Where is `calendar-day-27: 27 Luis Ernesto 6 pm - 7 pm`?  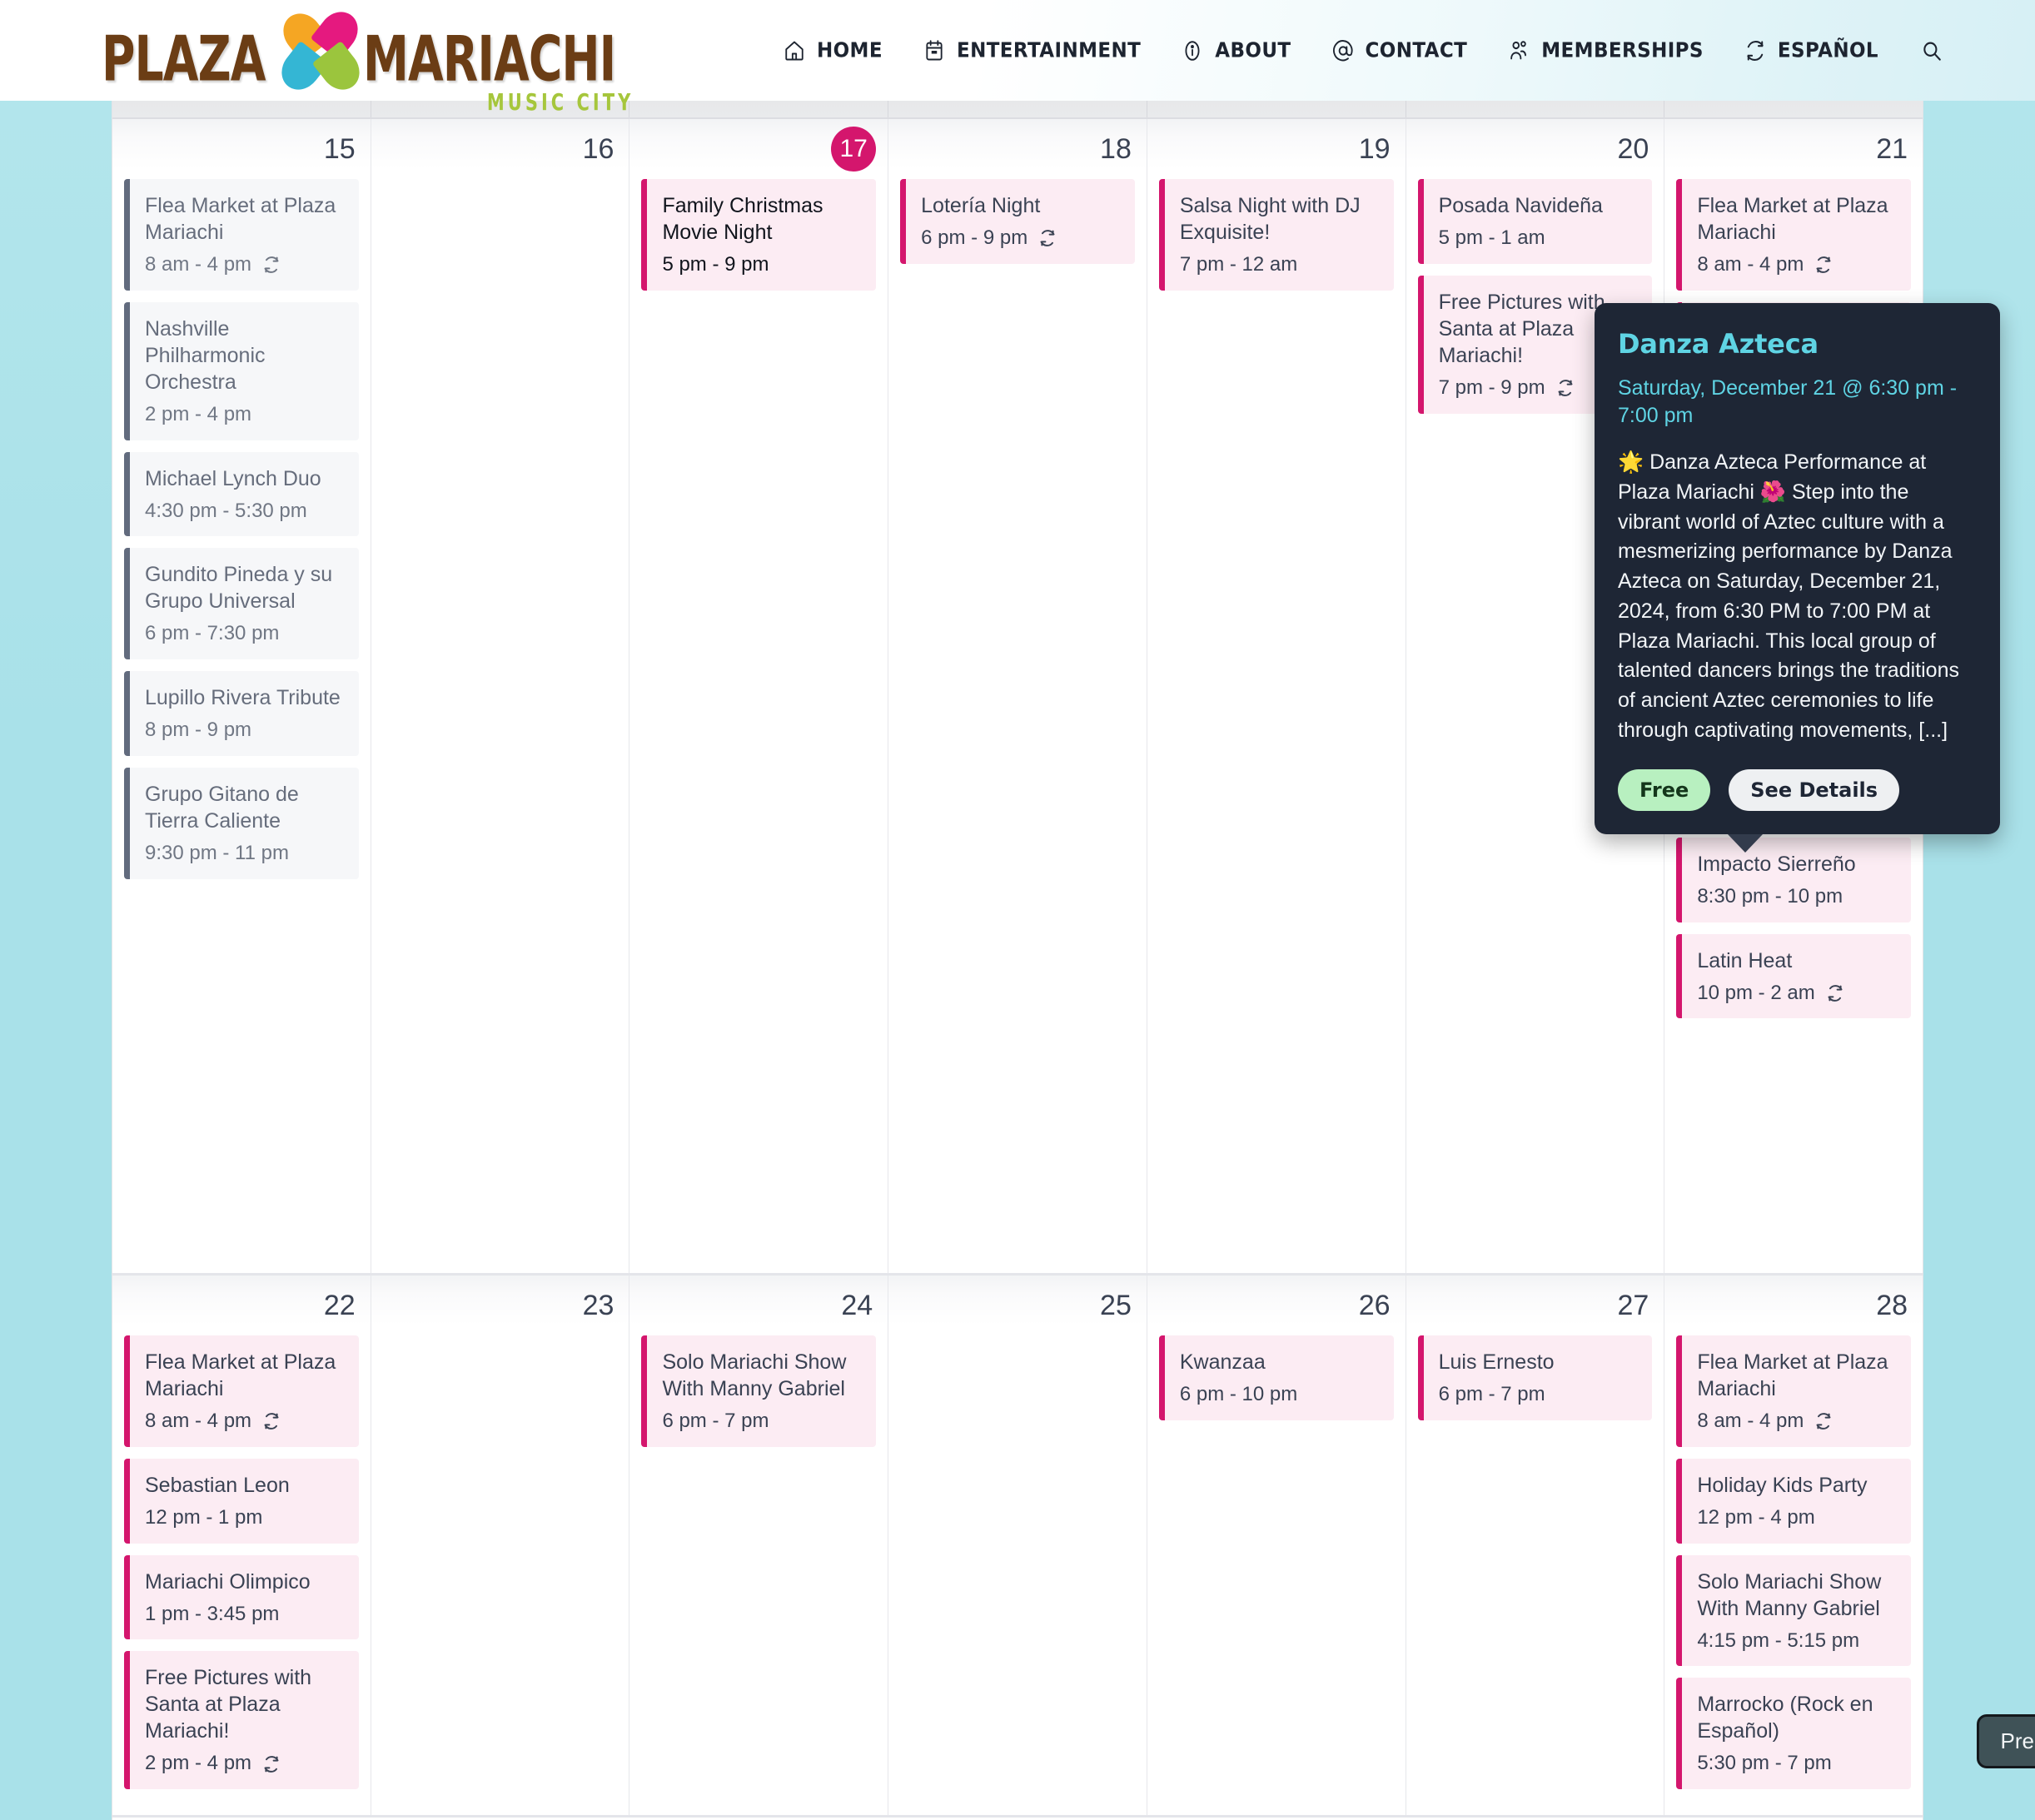 calendar-day-27: 27 Luis Ernesto 6 pm - 7 pm is located at coordinates (1535, 1545).